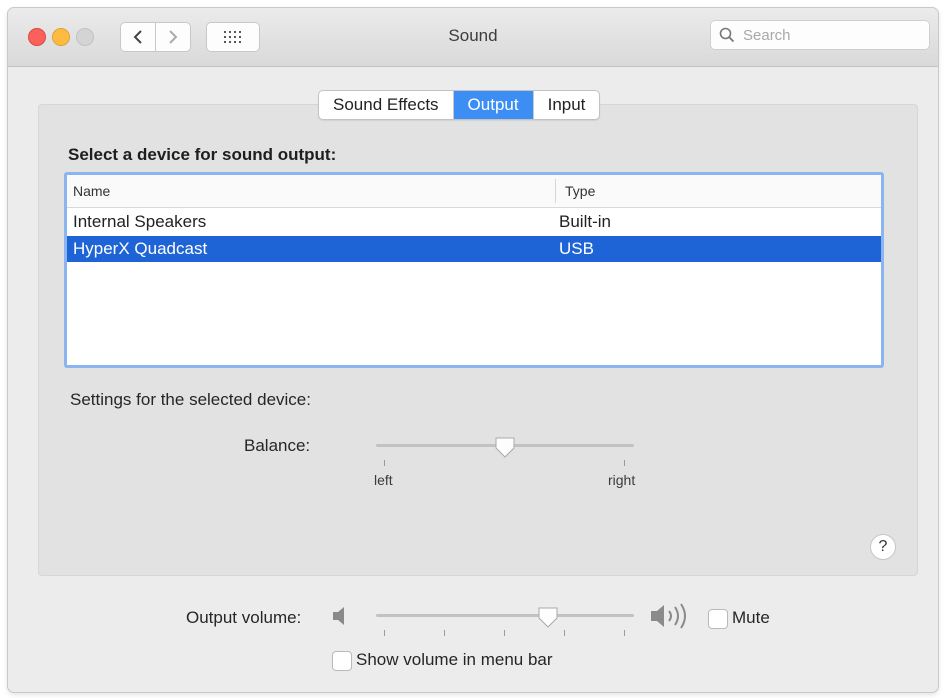  I want to click on mute-label: Mute, so click(751, 617).